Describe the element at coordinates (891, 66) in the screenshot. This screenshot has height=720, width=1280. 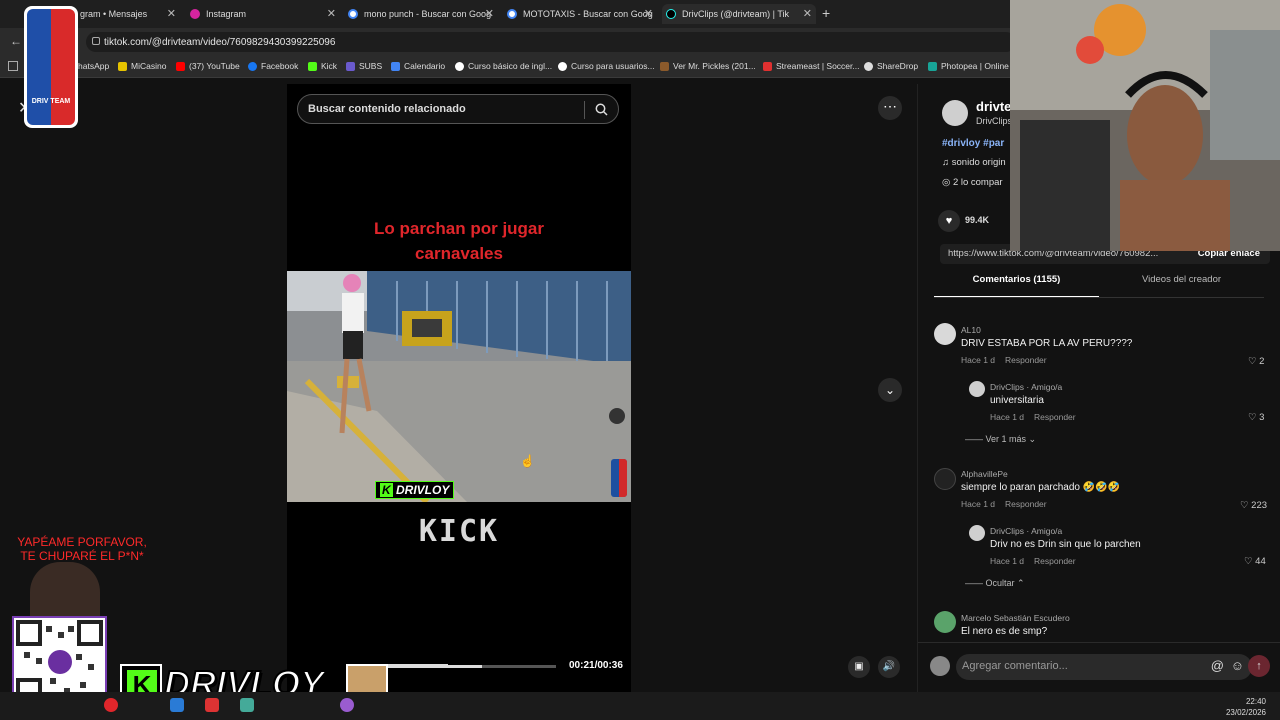
I see `bookmark-sharedrop: ShareDrop` at that location.